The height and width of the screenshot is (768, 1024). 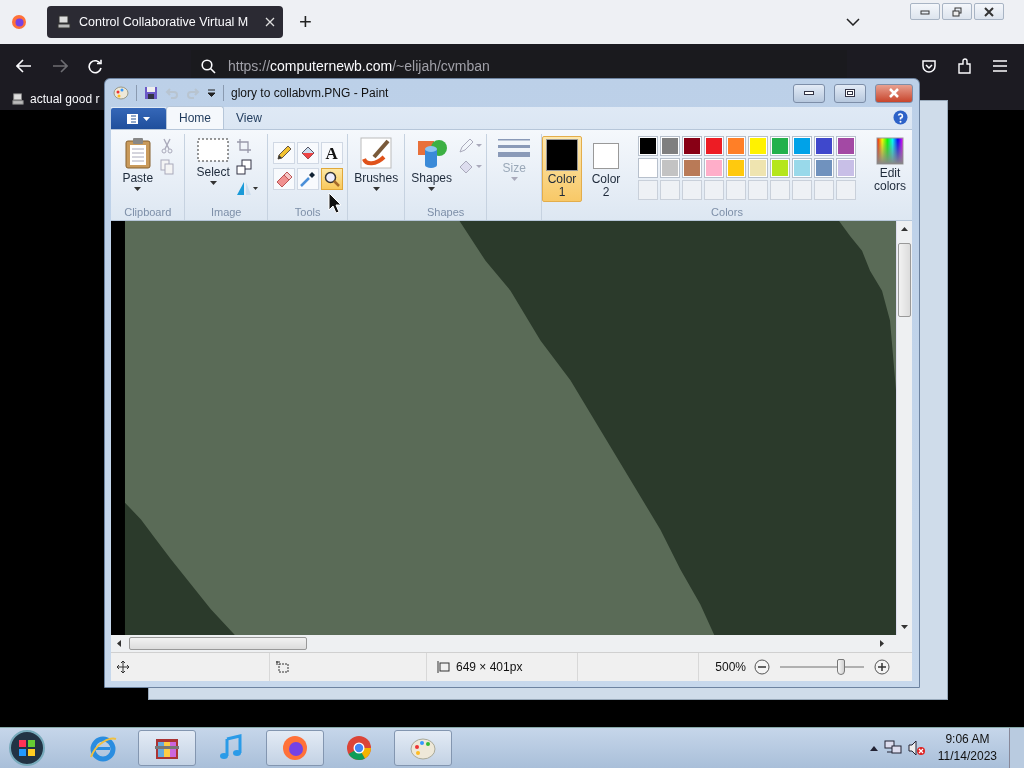 What do you see at coordinates (305, 22) in the screenshot?
I see `new-tab-button: +` at bounding box center [305, 22].